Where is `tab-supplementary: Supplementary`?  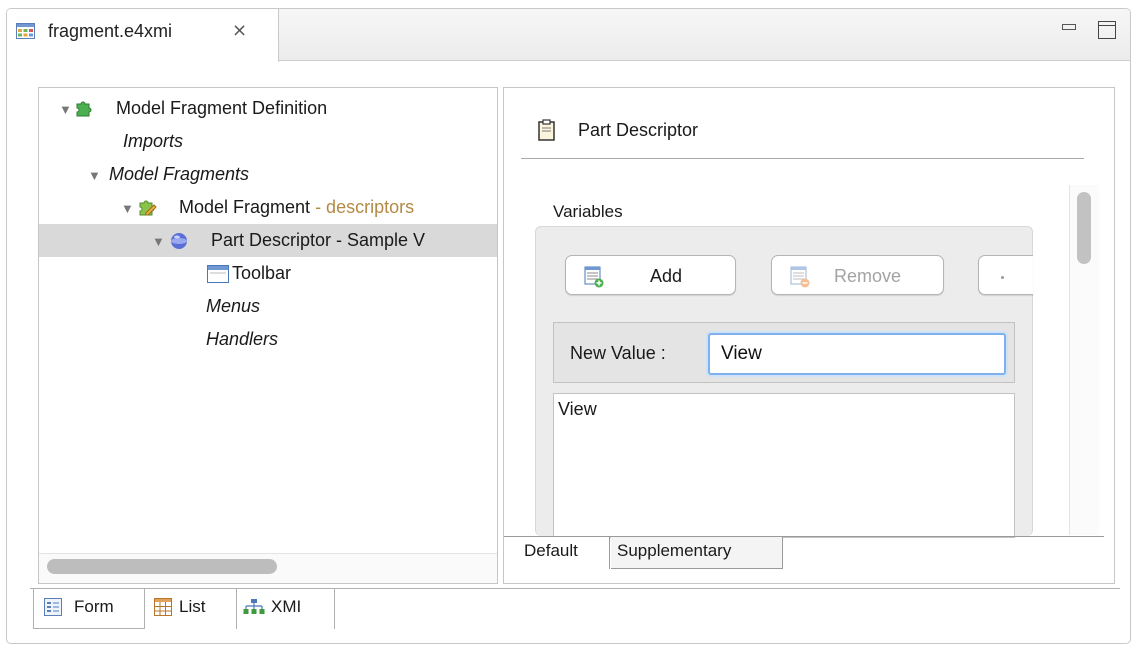
tab-supplementary: Supplementary is located at coordinates (697, 553).